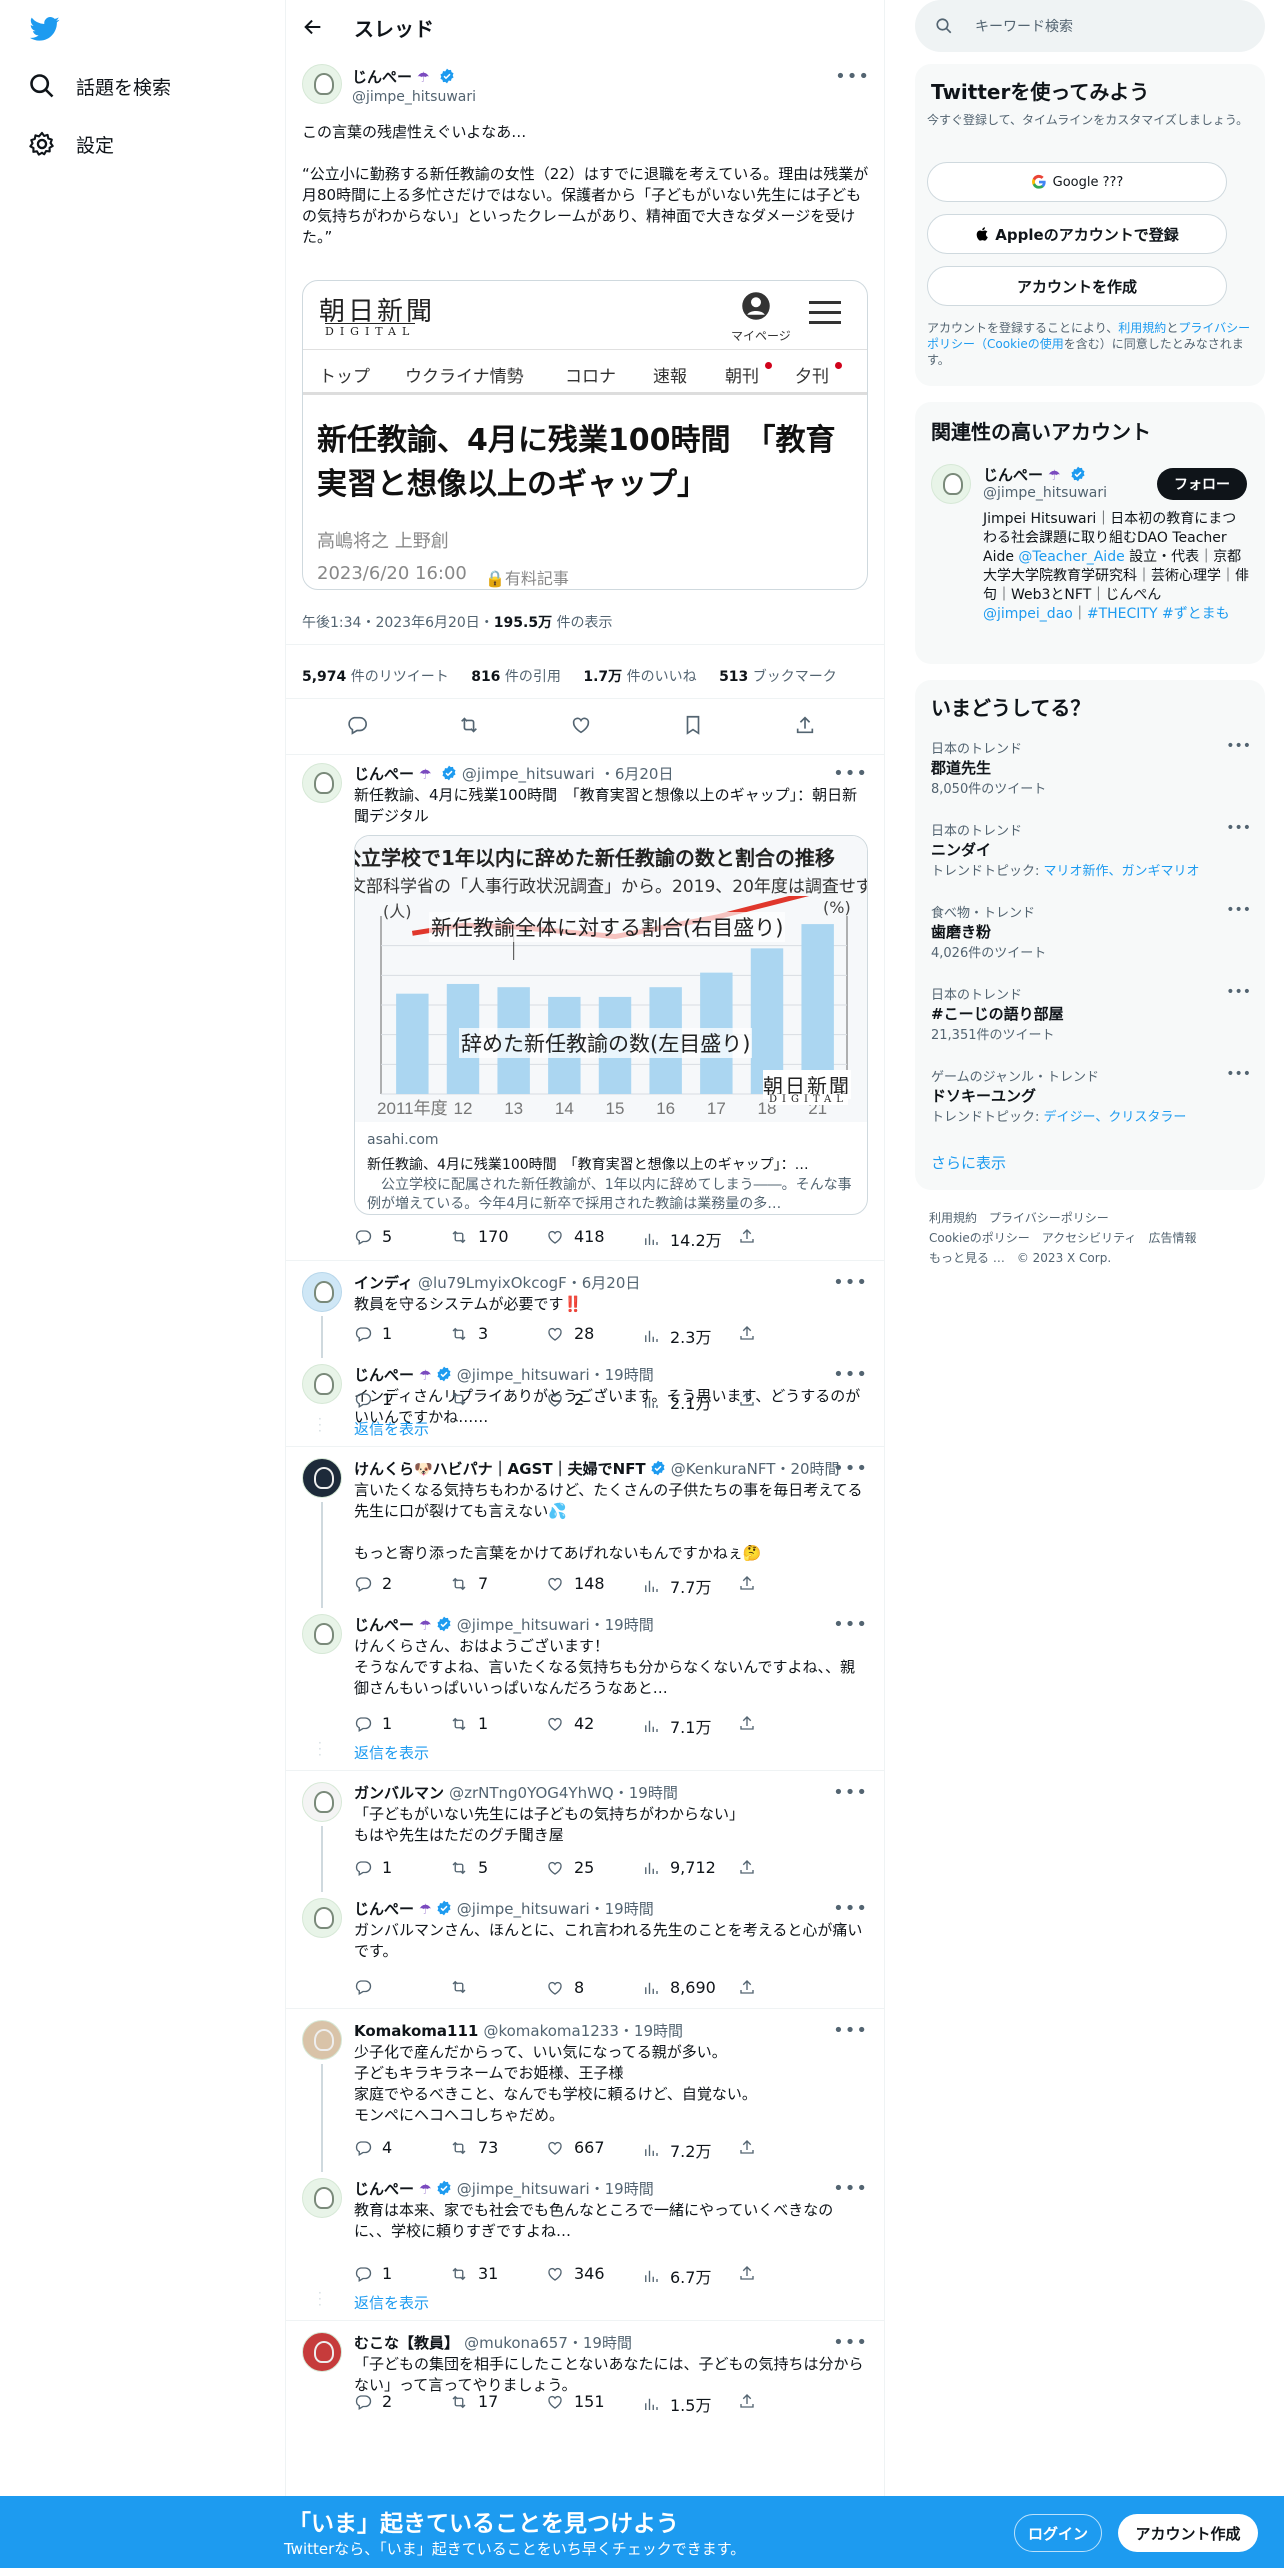  What do you see at coordinates (1172, 1238) in the screenshot?
I see `footer-link: 広告情報` at bounding box center [1172, 1238].